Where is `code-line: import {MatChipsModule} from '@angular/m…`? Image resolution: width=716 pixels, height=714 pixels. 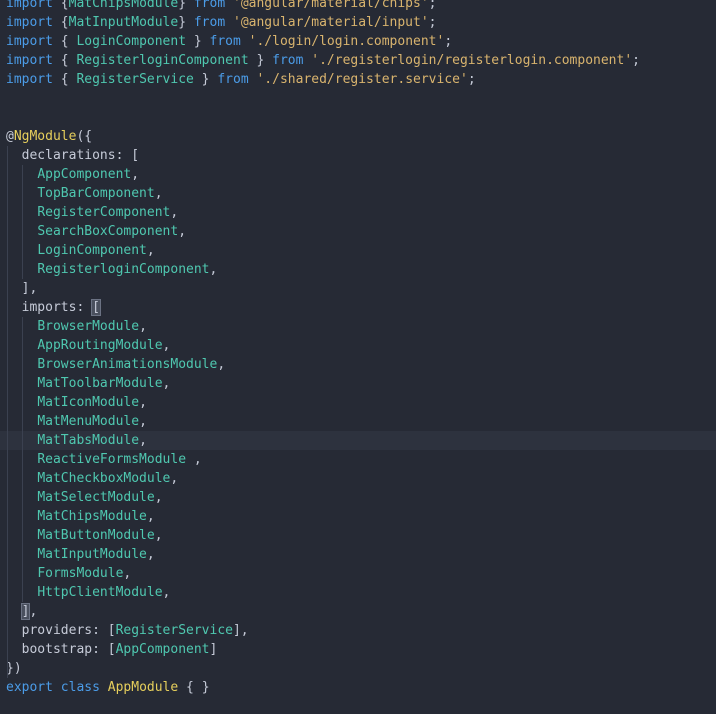 code-line: import {MatChipsModule} from '@angular/m… is located at coordinates (358, 6).